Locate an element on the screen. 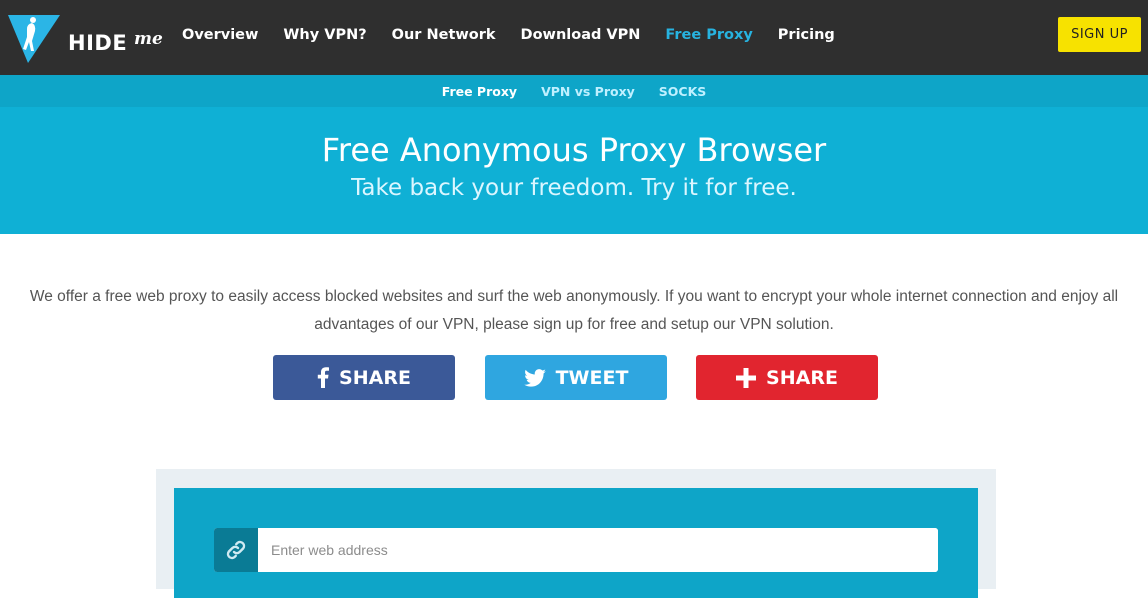  facebook-share-label: SHARE is located at coordinates (375, 377).